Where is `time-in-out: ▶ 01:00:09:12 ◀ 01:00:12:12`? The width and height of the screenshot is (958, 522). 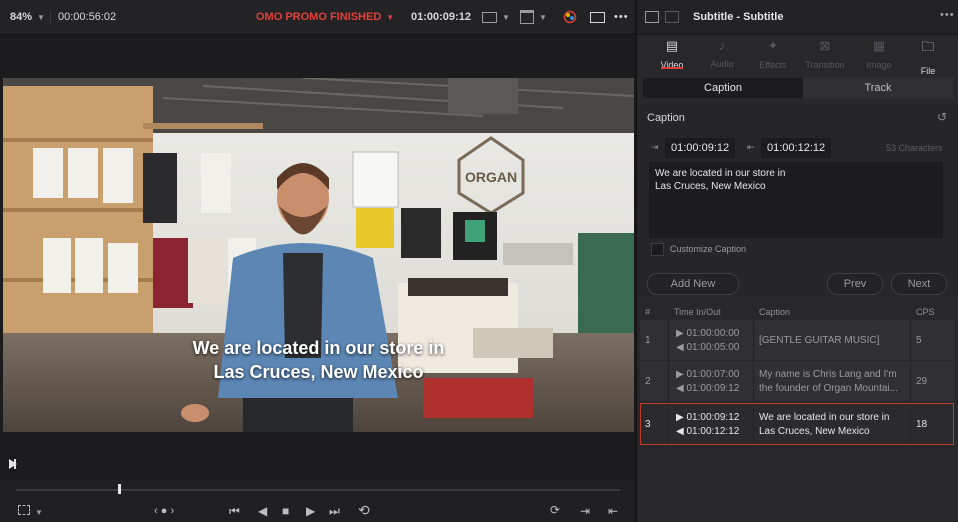 time-in-out: ▶ 01:00:09:12 ◀ 01:00:12:12 is located at coordinates (707, 424).